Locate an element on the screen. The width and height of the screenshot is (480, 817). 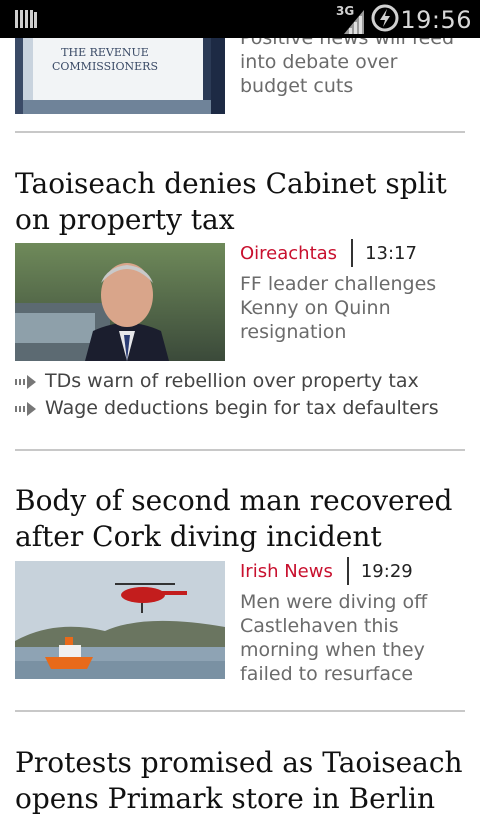
related-link: TDs warn of rebellion over property tax is located at coordinates (242, 381).